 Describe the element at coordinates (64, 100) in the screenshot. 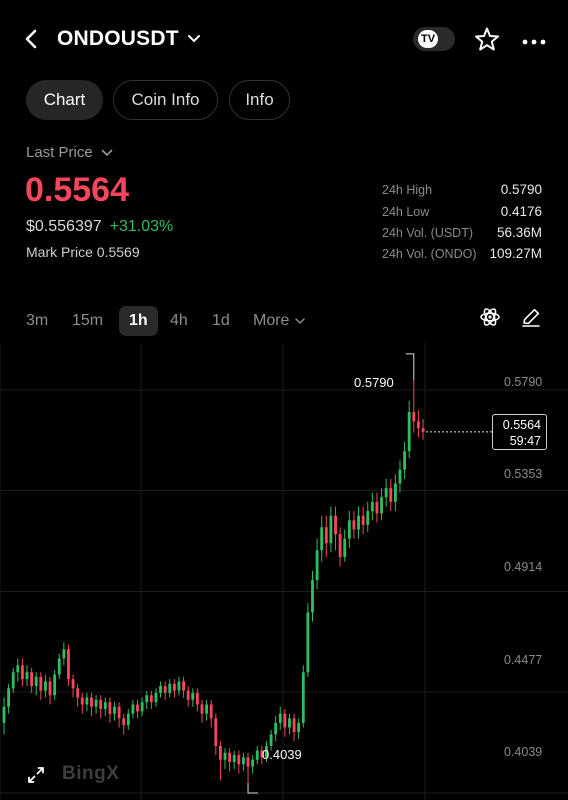

I see `tab-chart: Chart` at that location.